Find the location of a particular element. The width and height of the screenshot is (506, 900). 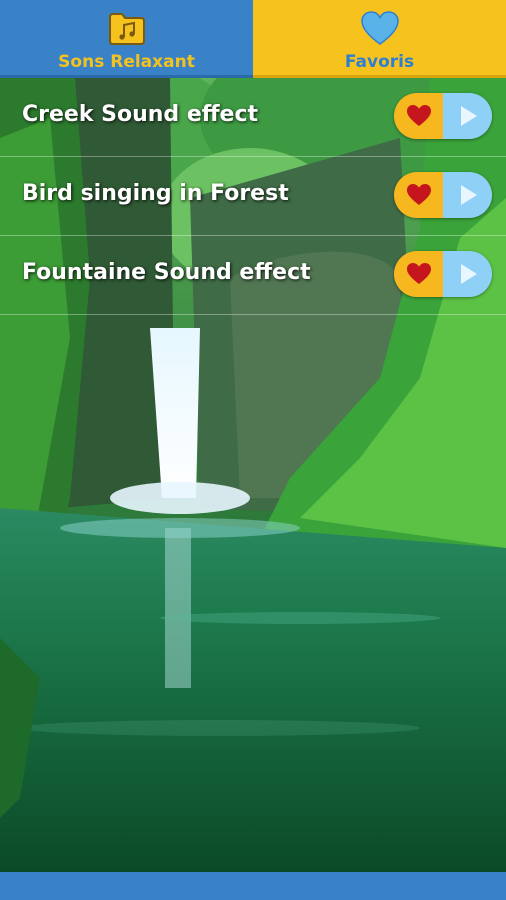

sound-title: Fountaine Sound effect is located at coordinates (166, 272).